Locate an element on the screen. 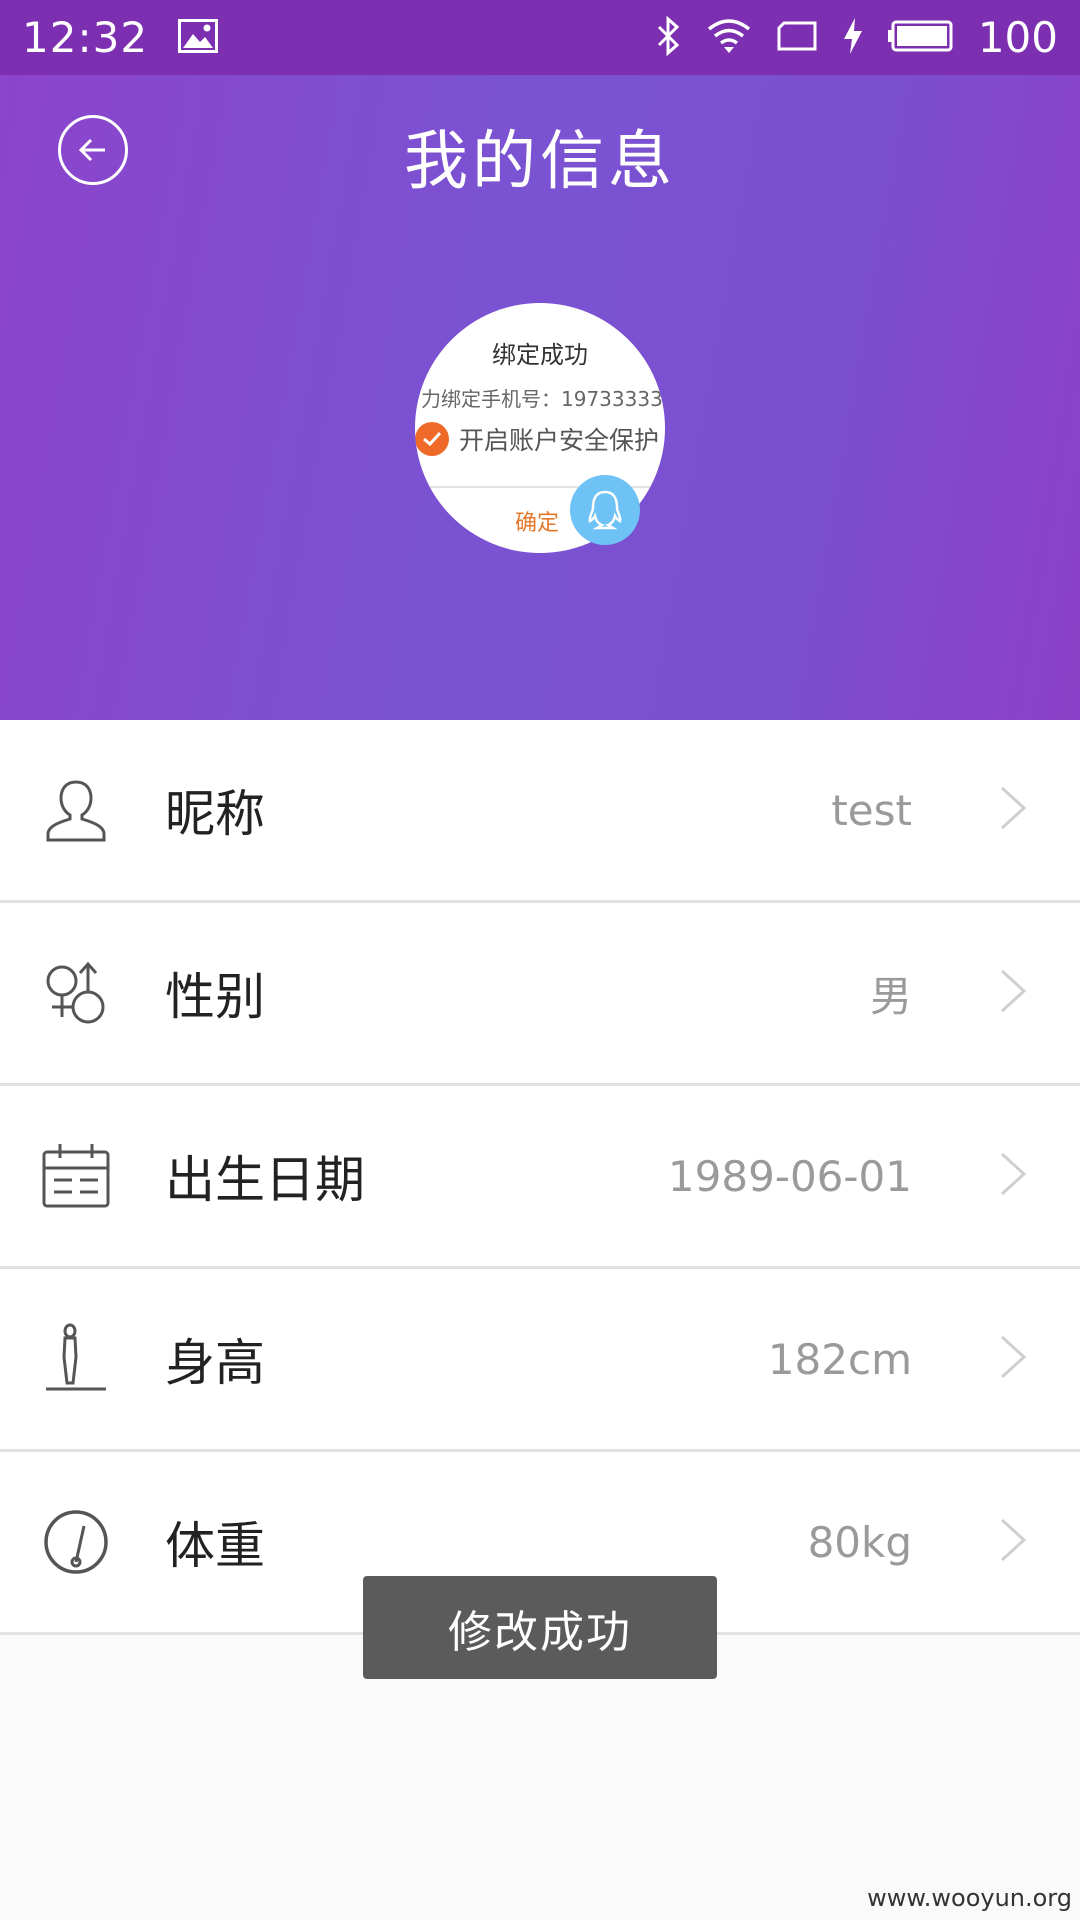 This screenshot has width=1080, height=1920. row-nickname: 昵称 test is located at coordinates (540, 811).